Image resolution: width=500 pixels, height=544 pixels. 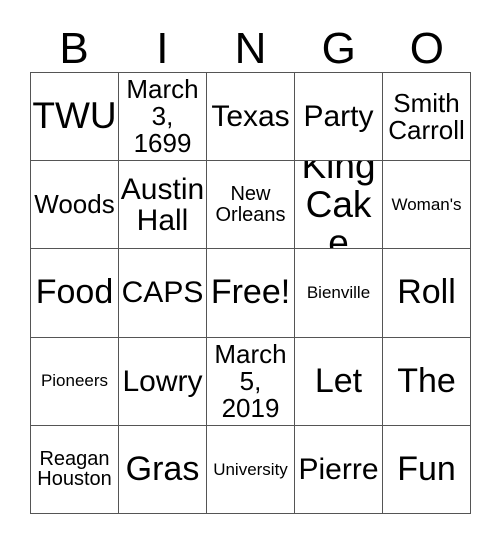 I want to click on bingo-cell-label: Pierre, so click(x=338, y=469).